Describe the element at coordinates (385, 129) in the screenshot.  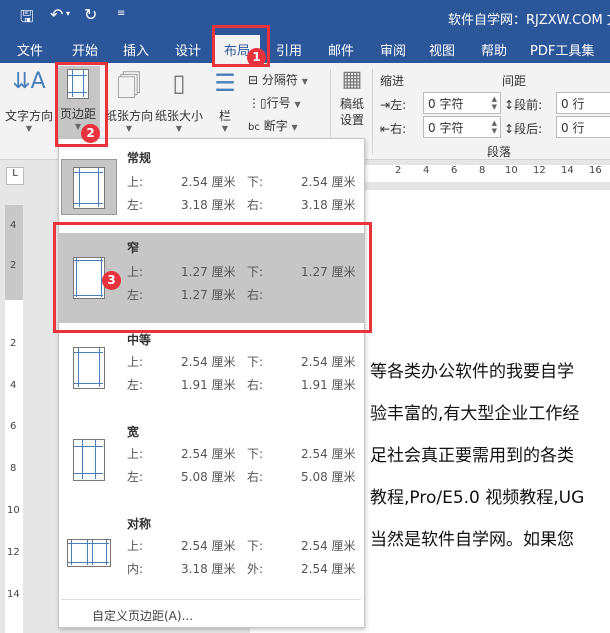
I see `indent-right-icon: ⇤` at that location.